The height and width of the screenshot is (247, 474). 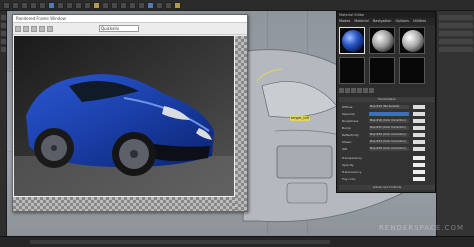 What do you see at coordinates (96, 5) in the screenshot?
I see `named-selection-icon` at bounding box center [96, 5].